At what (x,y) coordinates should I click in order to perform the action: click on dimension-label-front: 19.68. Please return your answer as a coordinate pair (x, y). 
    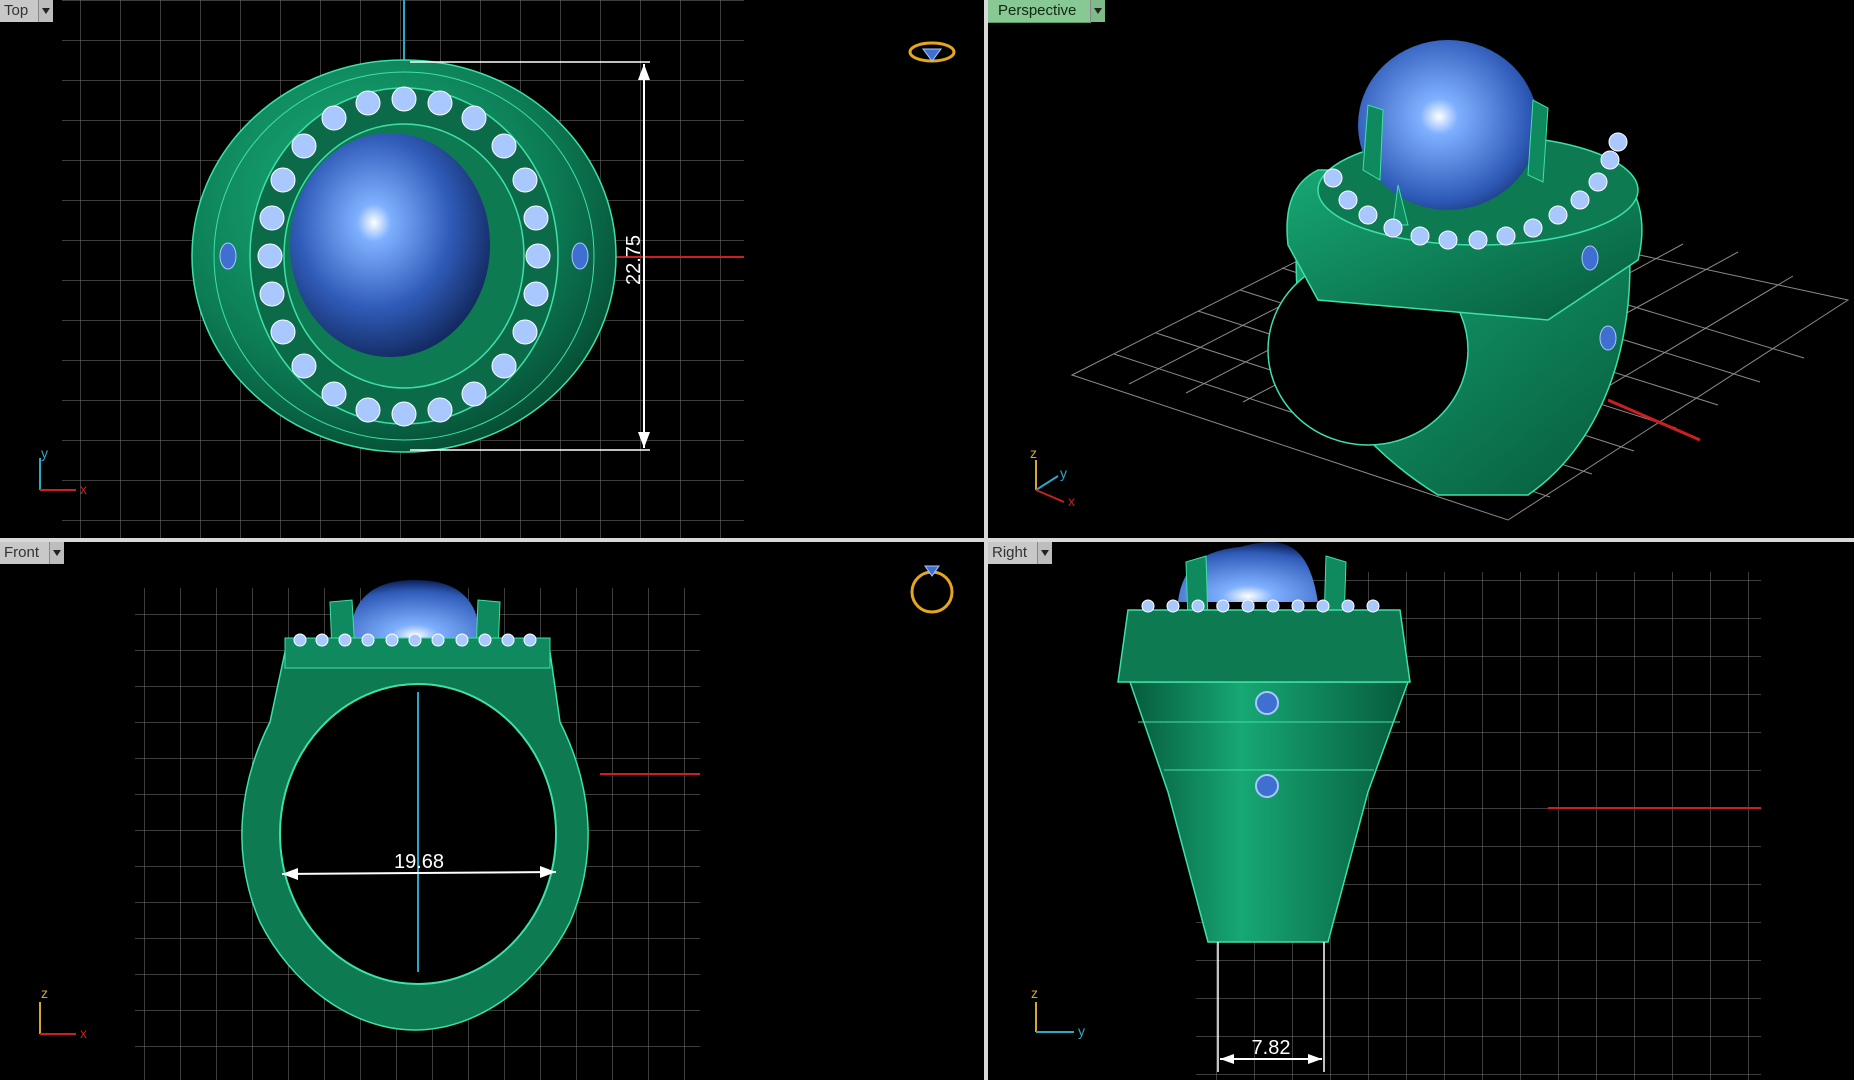
    Looking at the image, I should click on (419, 862).